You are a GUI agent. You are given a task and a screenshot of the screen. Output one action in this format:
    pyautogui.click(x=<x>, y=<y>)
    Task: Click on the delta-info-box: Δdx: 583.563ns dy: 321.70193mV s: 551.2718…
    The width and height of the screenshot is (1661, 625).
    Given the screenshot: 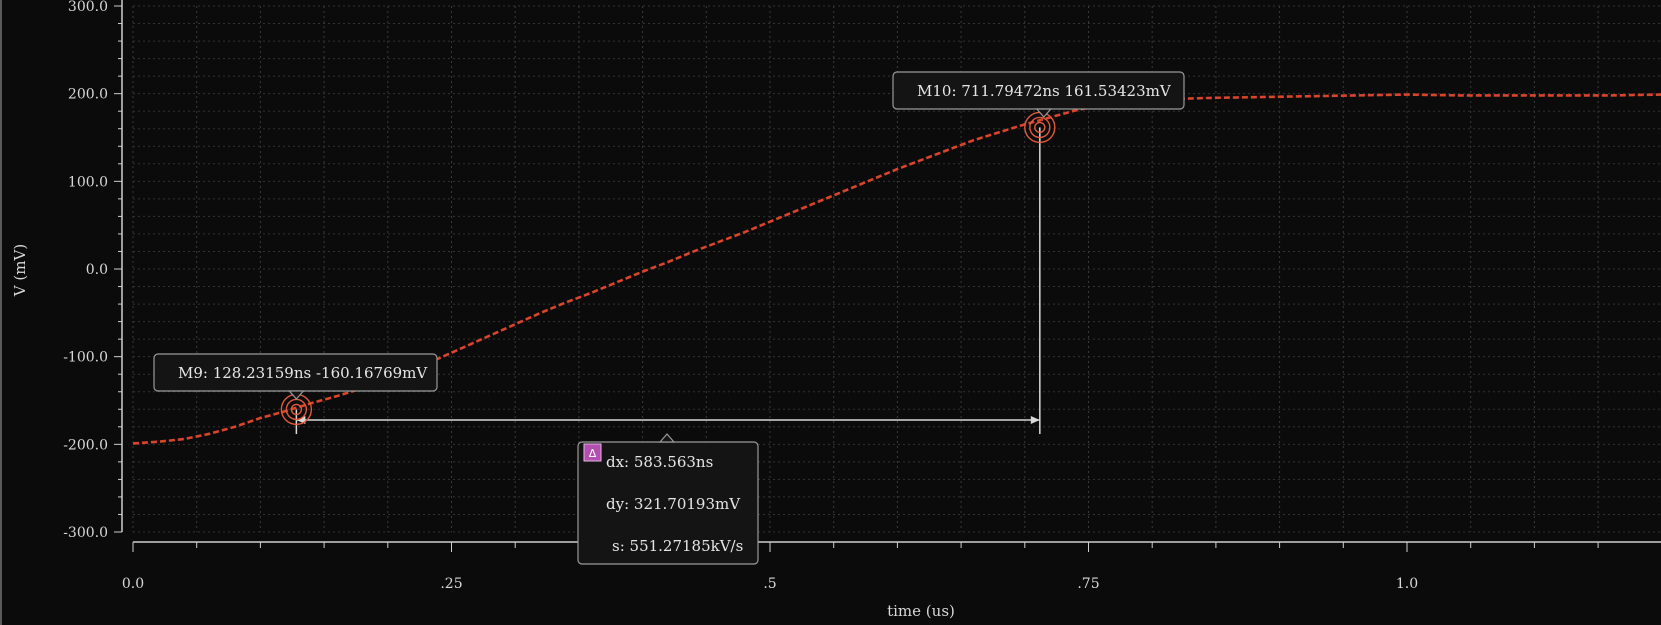 What is the action you would take?
    pyautogui.click(x=668, y=499)
    